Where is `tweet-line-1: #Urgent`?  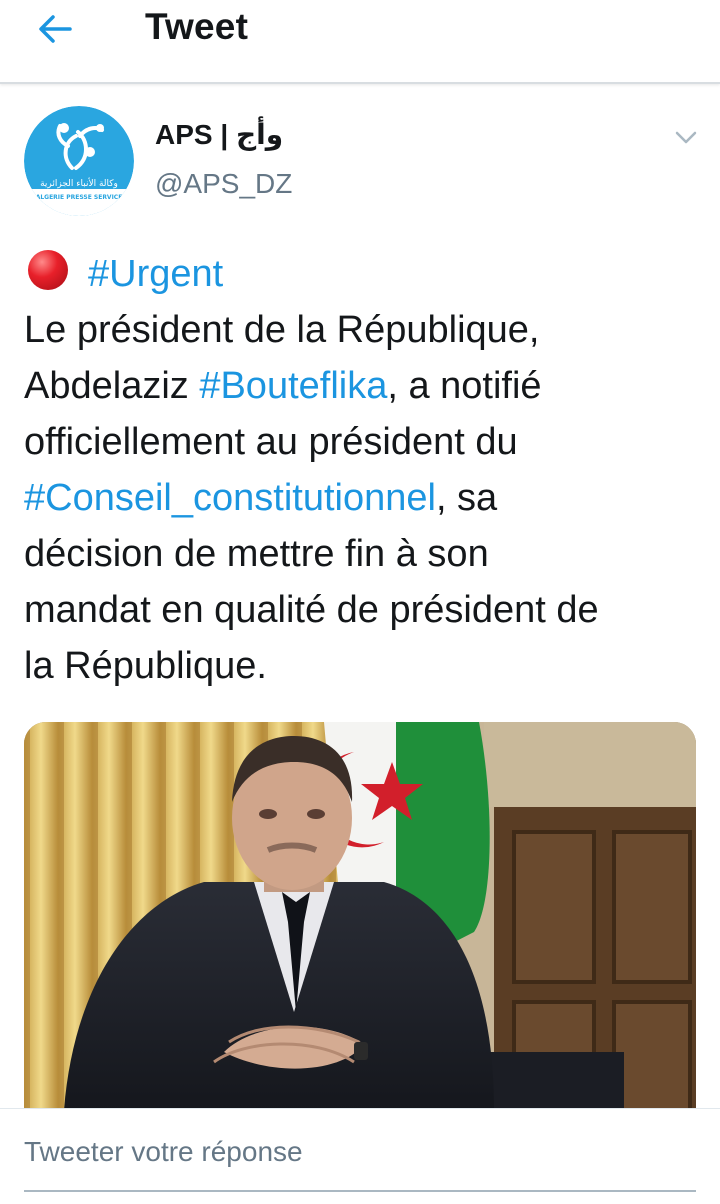 tweet-line-1: #Urgent is located at coordinates (364, 274).